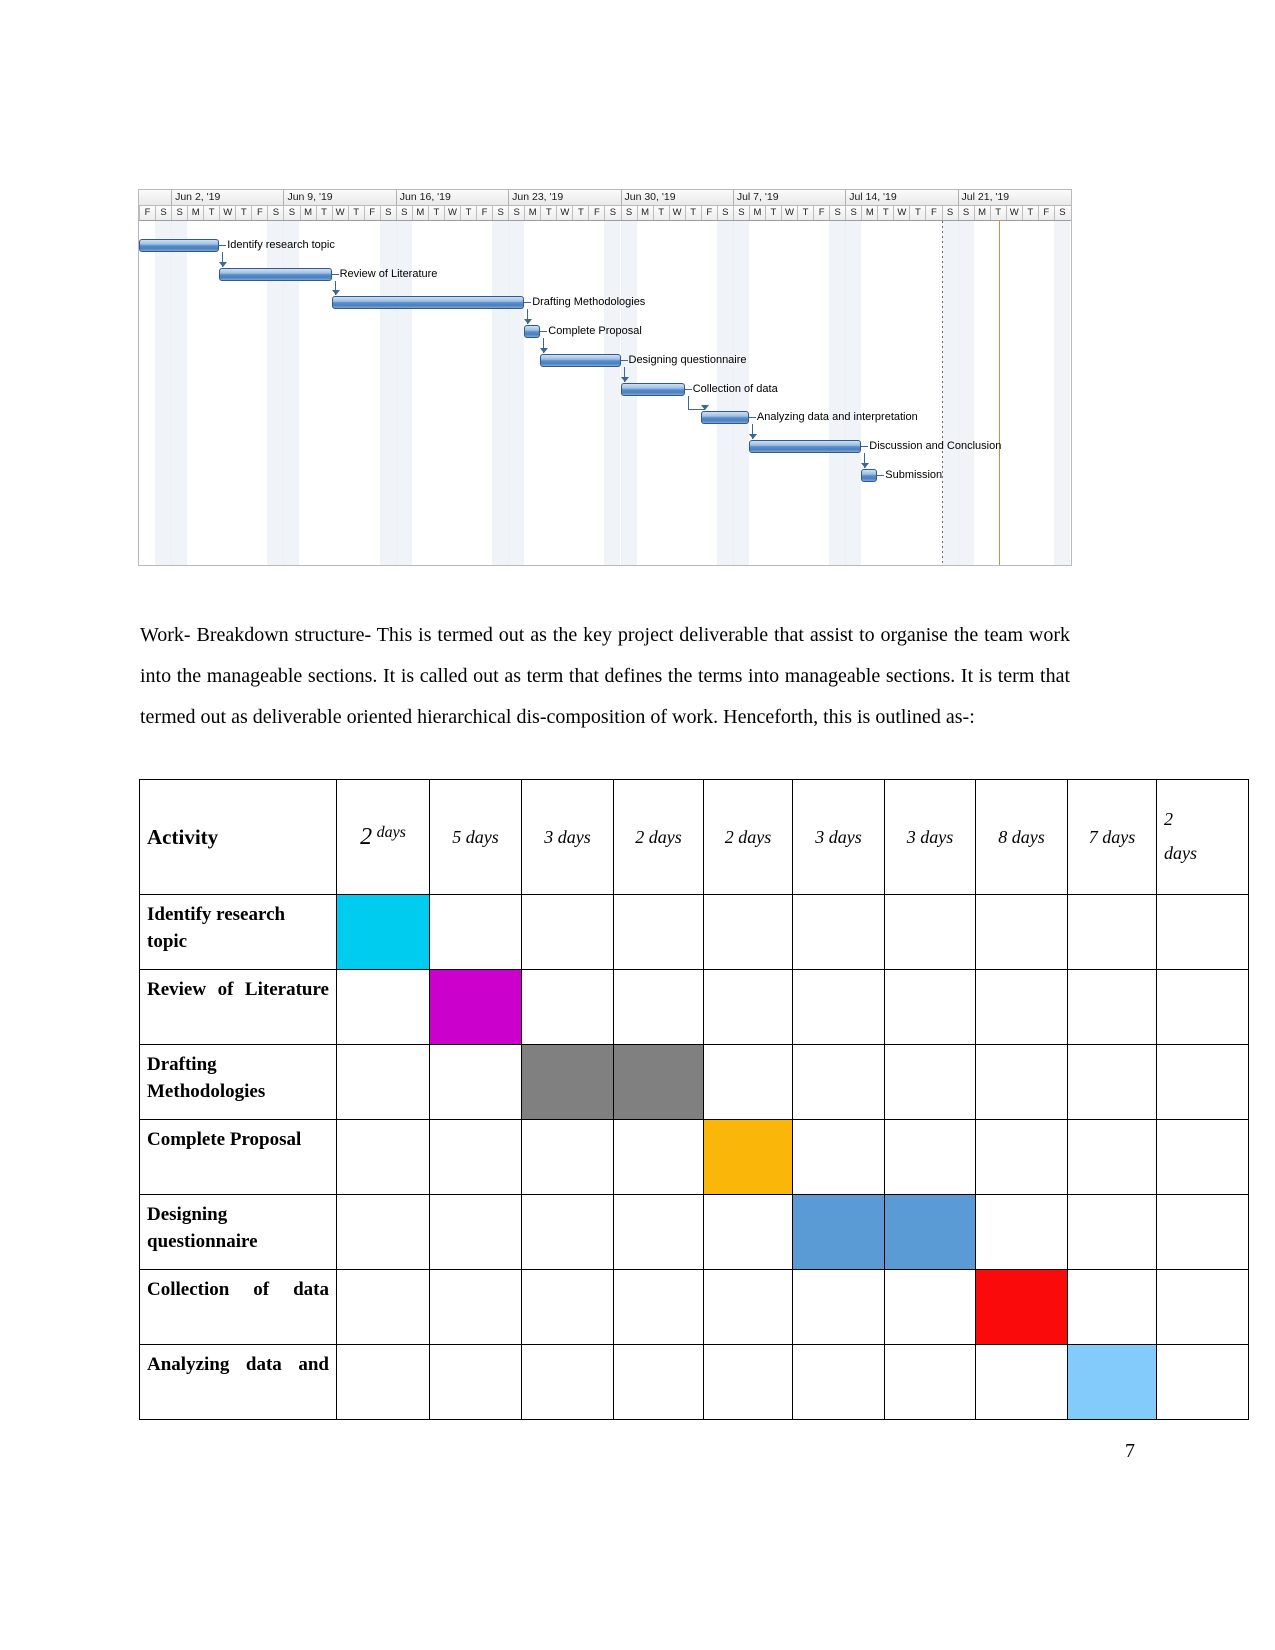 This screenshot has height=1650, width=1275. Describe the element at coordinates (388, 273) in the screenshot. I see `gantt-task-label: Review of Literature` at that location.